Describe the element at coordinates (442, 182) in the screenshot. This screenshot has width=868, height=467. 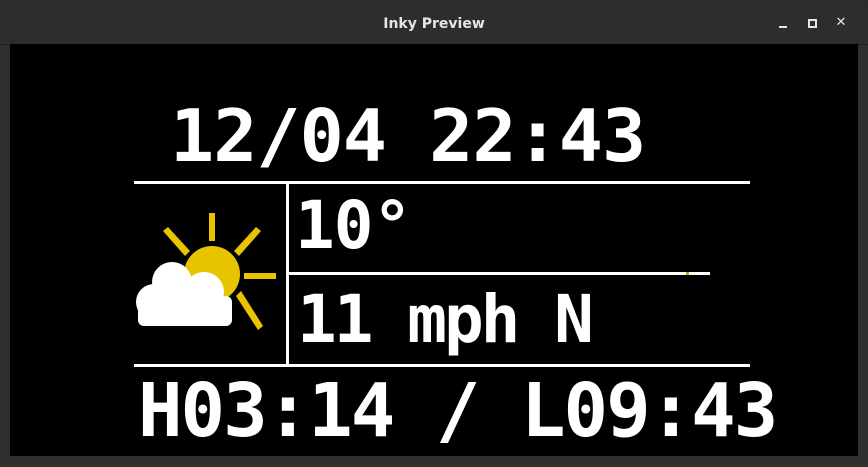
I see `top-divider` at that location.